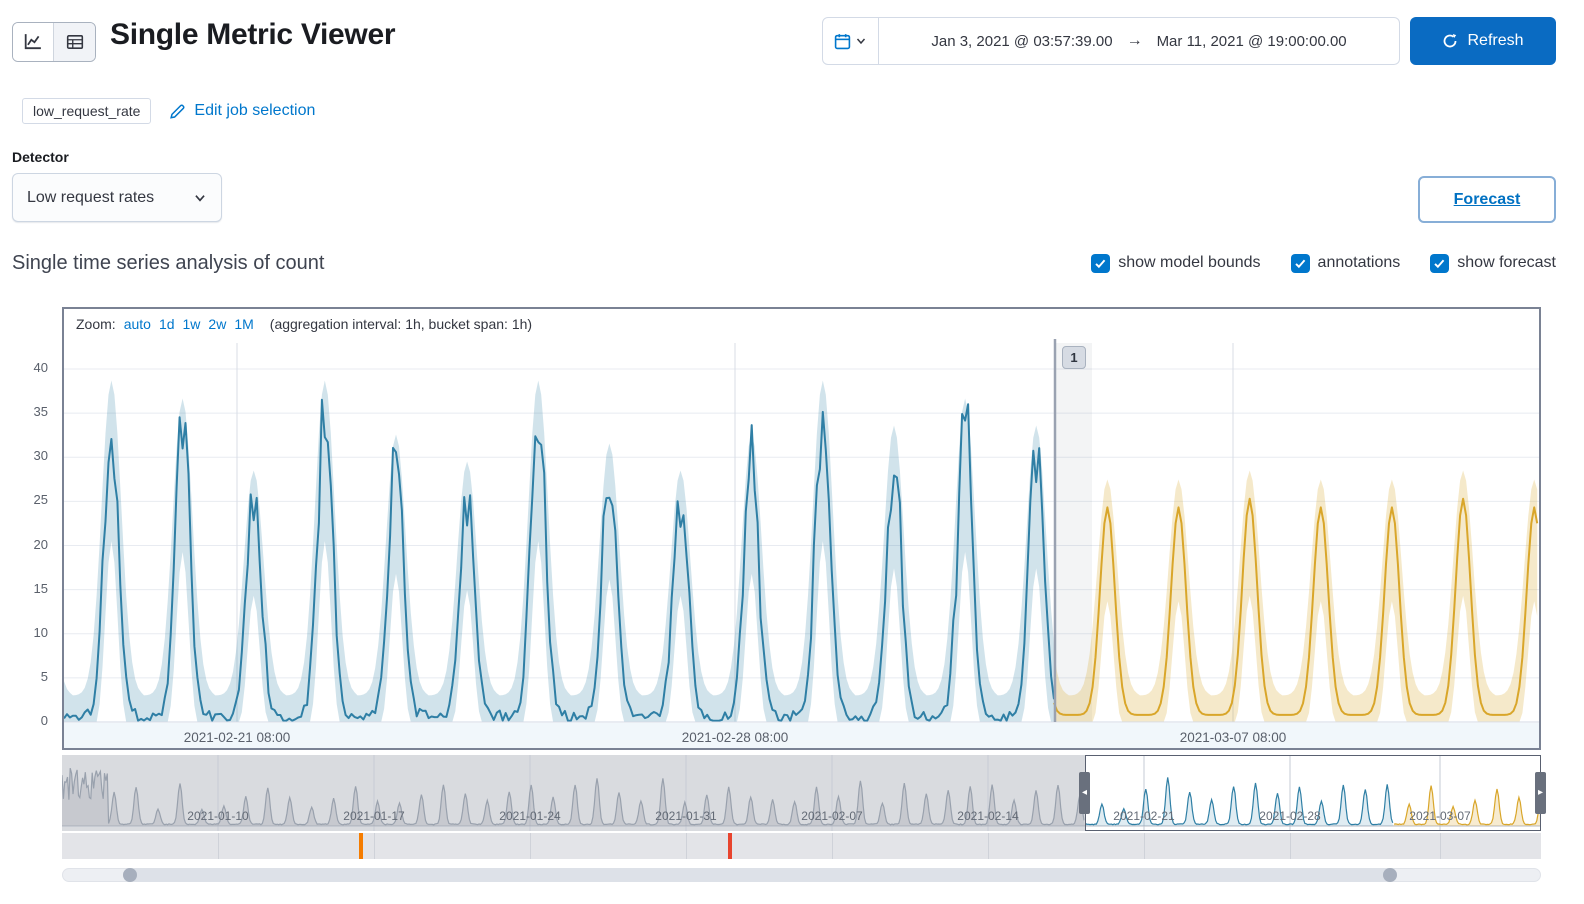  Describe the element at coordinates (168, 111) in the screenshot. I see `job-row: low_request_rate Edit job selection` at that location.